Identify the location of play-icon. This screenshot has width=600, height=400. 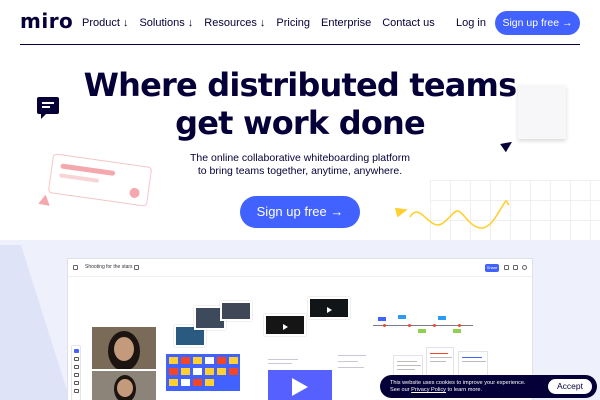
(300, 387).